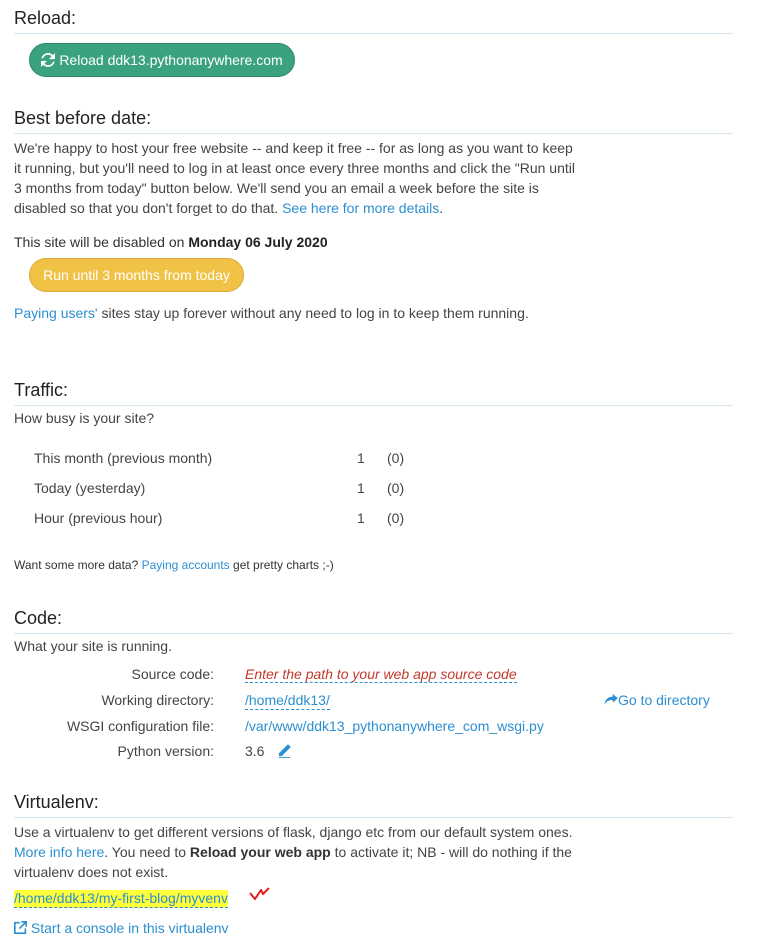  What do you see at coordinates (101, 242) in the screenshot?
I see `disabled-prefix: This site will be disabled on` at bounding box center [101, 242].